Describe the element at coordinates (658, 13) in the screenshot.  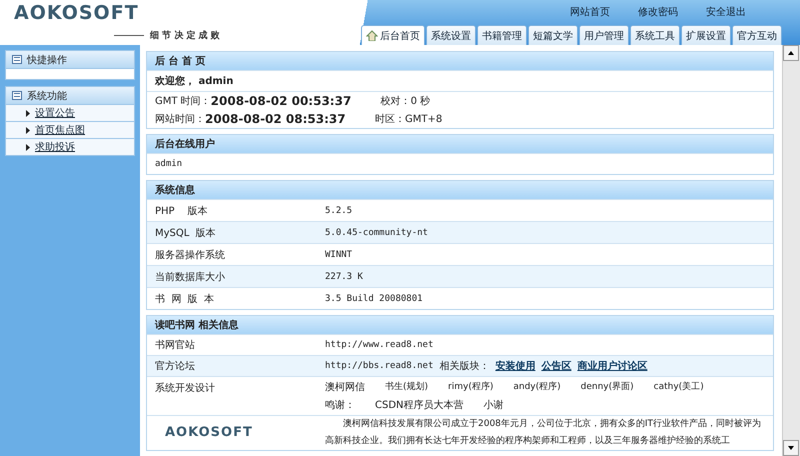
I see `header-link: 修改密码` at that location.